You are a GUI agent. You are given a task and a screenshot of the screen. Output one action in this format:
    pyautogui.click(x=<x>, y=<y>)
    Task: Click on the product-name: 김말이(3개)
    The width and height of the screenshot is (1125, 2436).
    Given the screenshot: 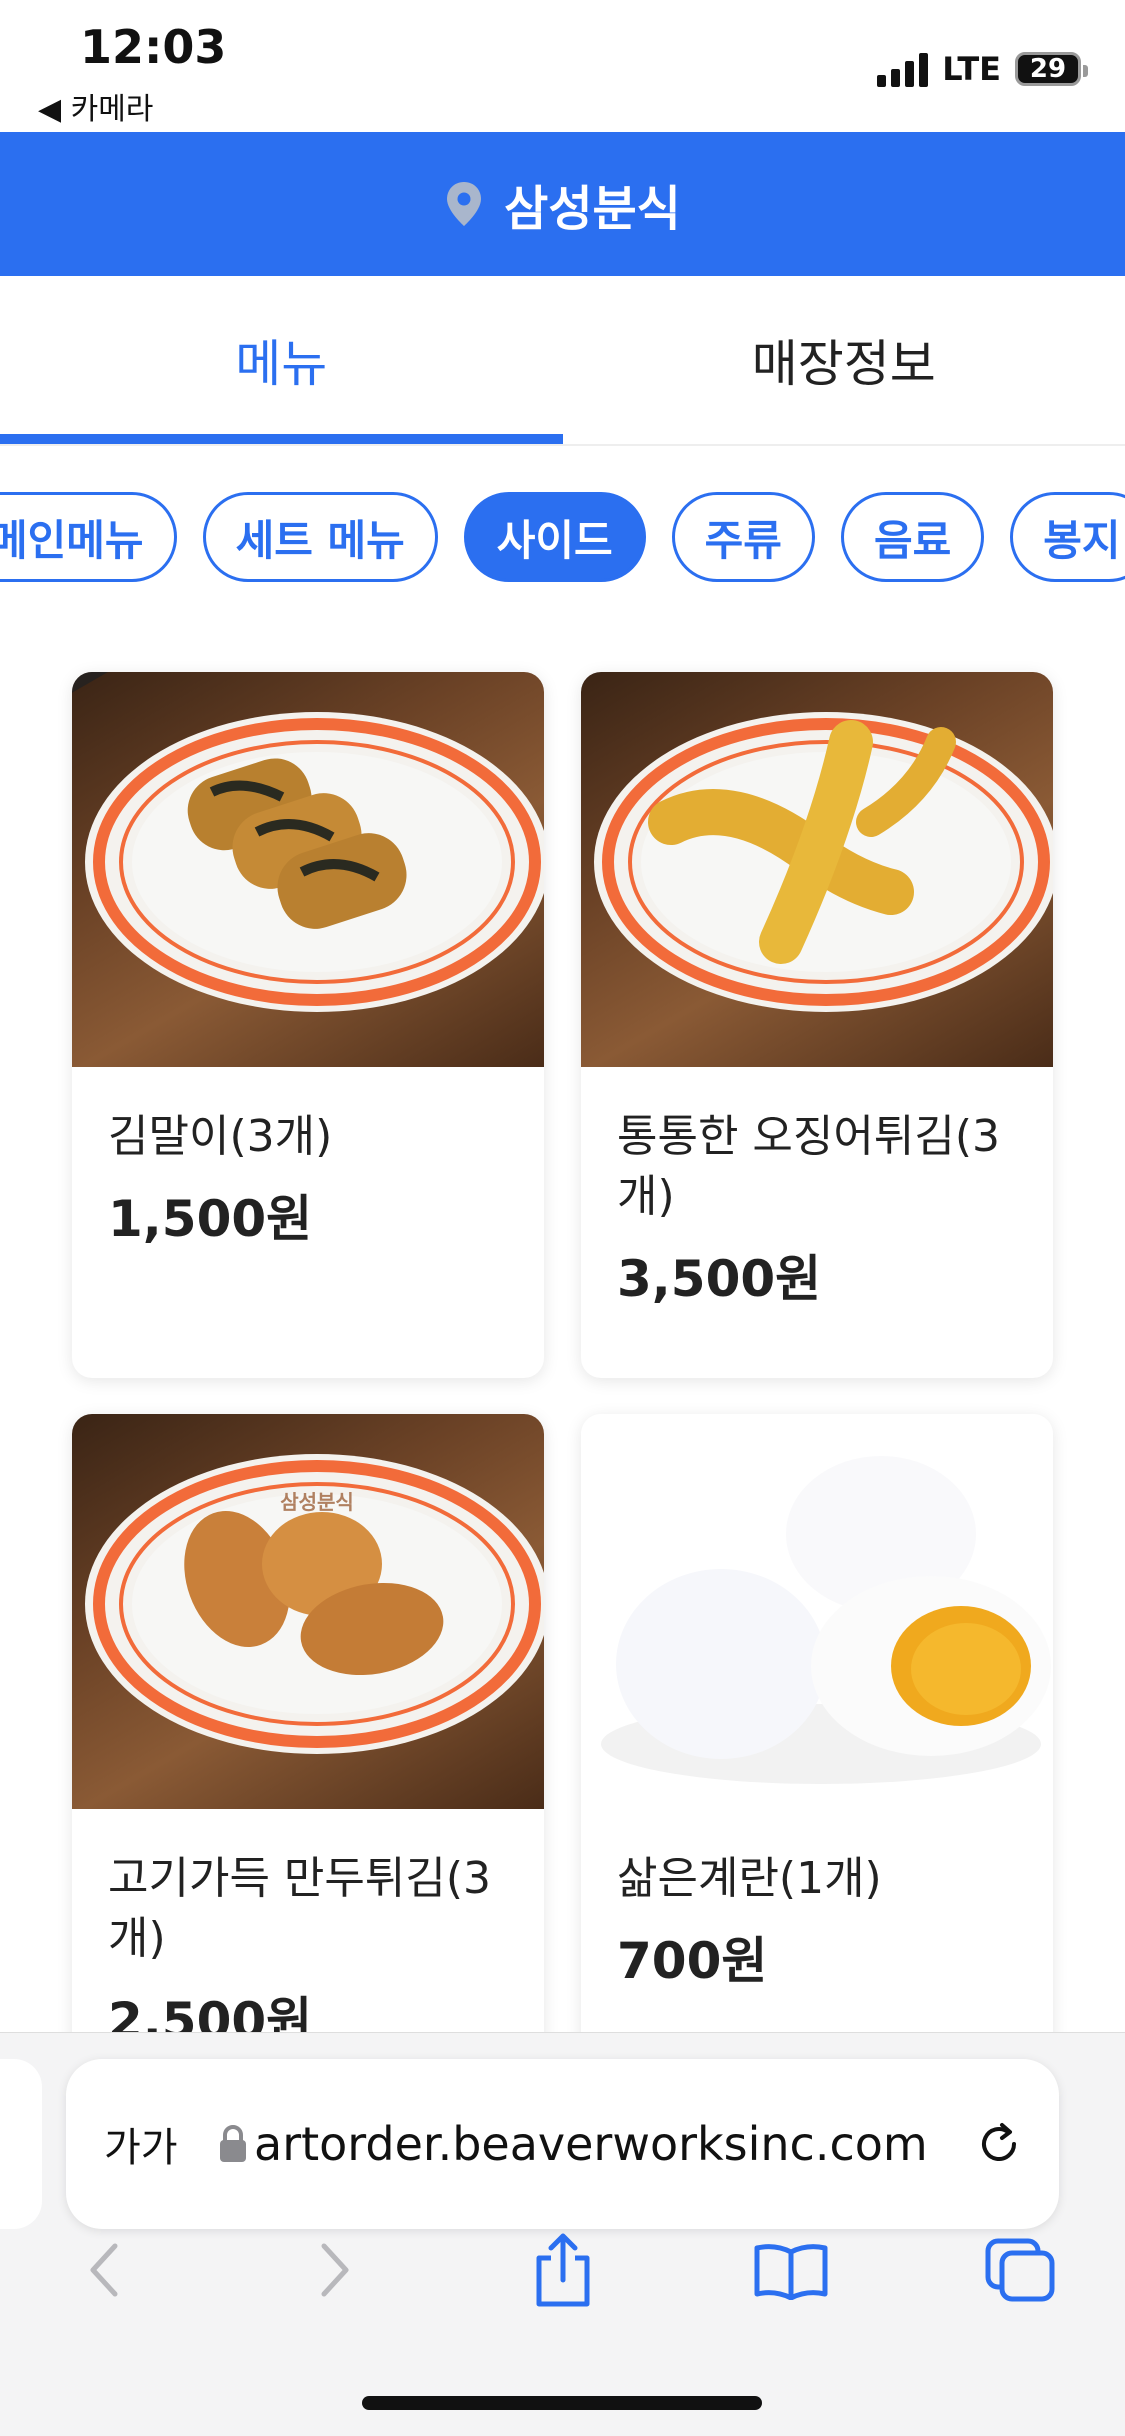 What is the action you would take?
    pyautogui.click(x=220, y=1136)
    